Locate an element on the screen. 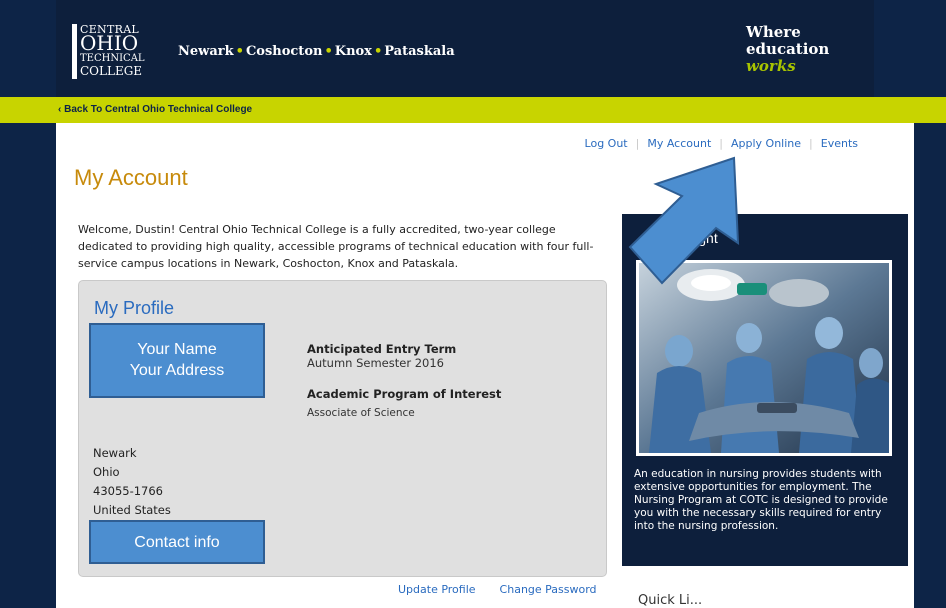 Image resolution: width=946 pixels, height=608 pixels. annotation-name: Your Name is located at coordinates (177, 349).